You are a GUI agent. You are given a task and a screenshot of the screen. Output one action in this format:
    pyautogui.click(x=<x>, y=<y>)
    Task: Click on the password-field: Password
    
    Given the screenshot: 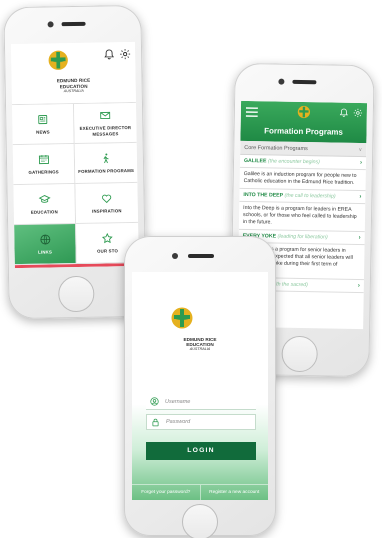 What is the action you would take?
    pyautogui.click(x=201, y=422)
    